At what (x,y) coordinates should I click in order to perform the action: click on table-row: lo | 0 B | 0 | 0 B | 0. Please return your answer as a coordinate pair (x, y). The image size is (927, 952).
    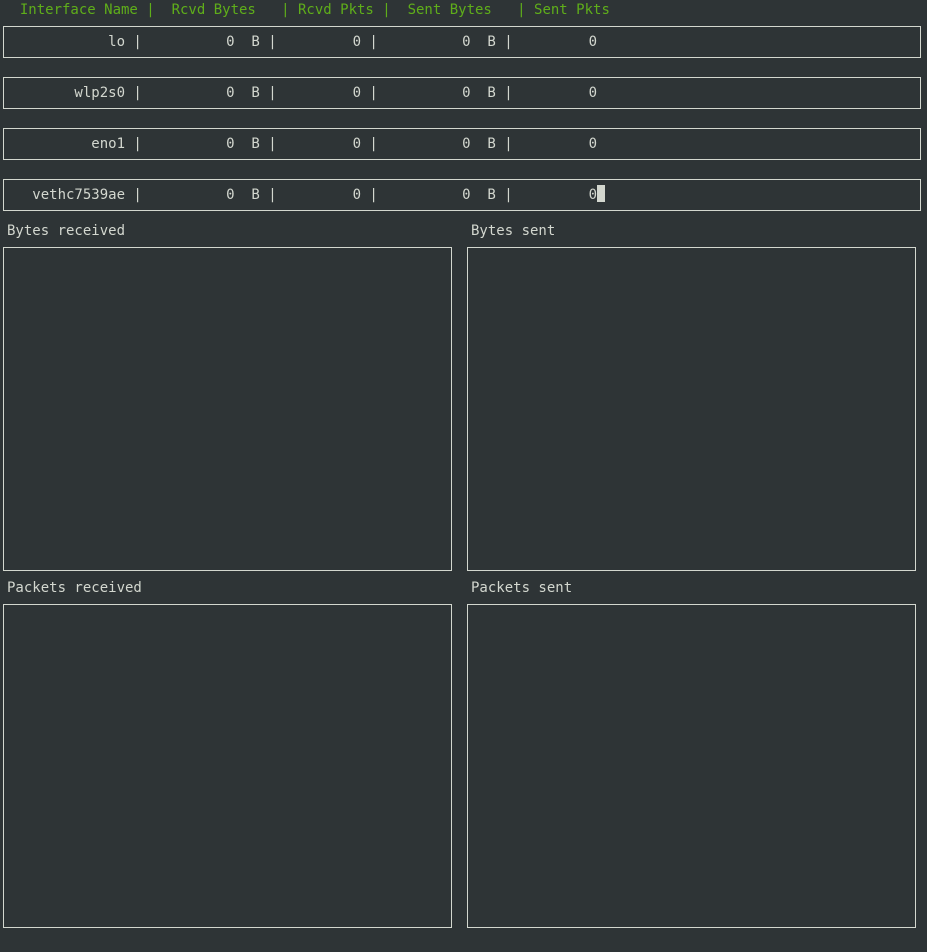
    Looking at the image, I should click on (462, 42).